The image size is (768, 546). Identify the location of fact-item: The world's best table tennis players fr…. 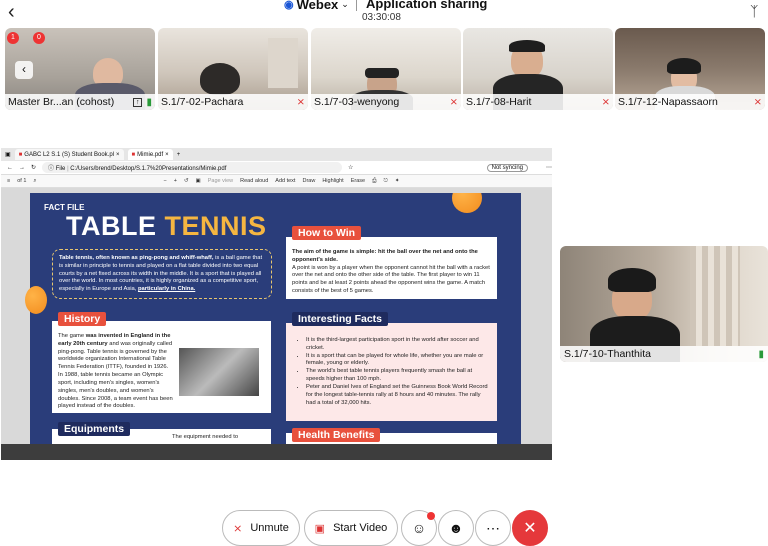
(398, 376).